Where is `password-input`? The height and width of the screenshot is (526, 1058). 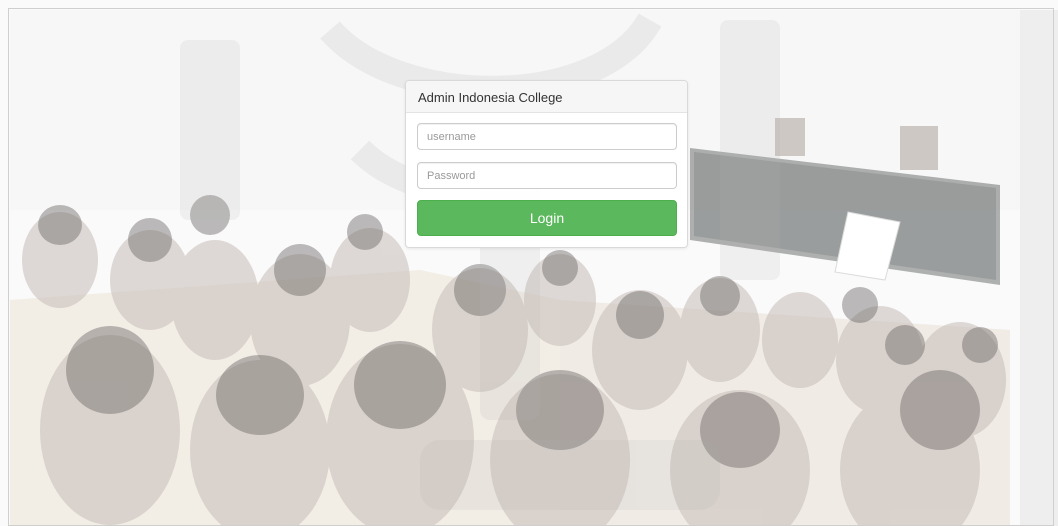 password-input is located at coordinates (547, 175).